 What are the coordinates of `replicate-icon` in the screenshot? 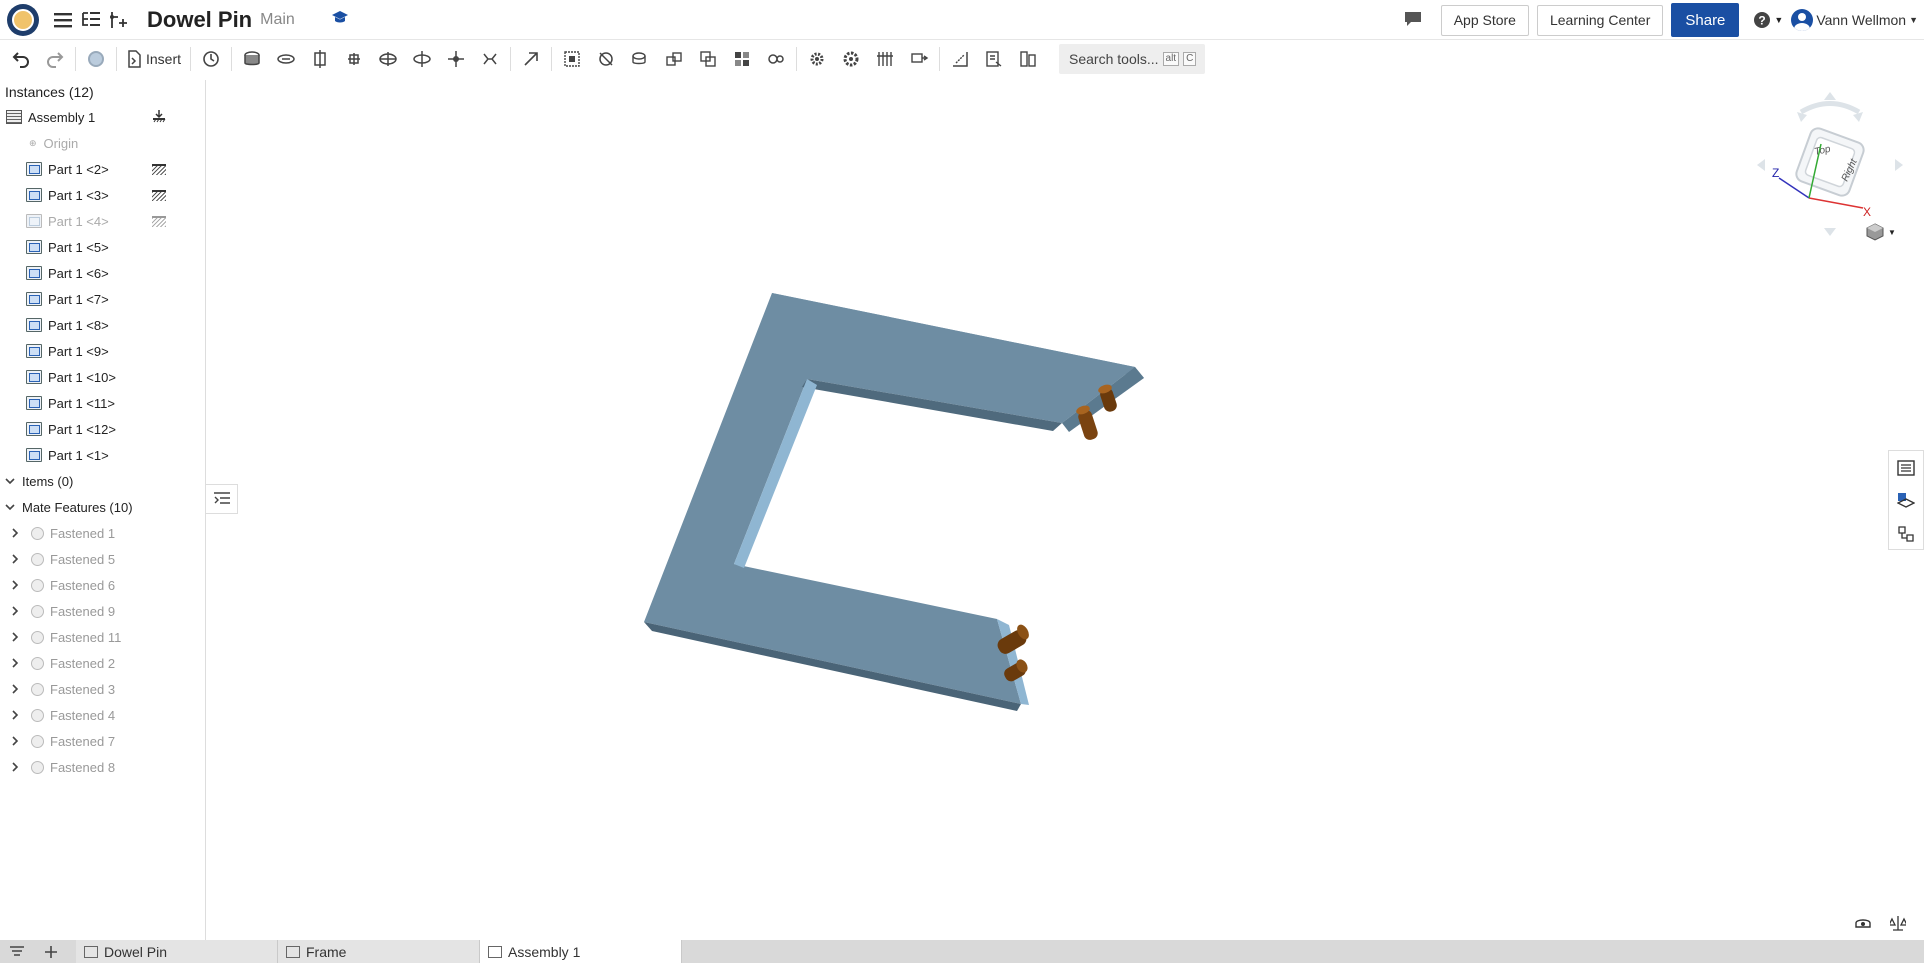 It's located at (640, 59).